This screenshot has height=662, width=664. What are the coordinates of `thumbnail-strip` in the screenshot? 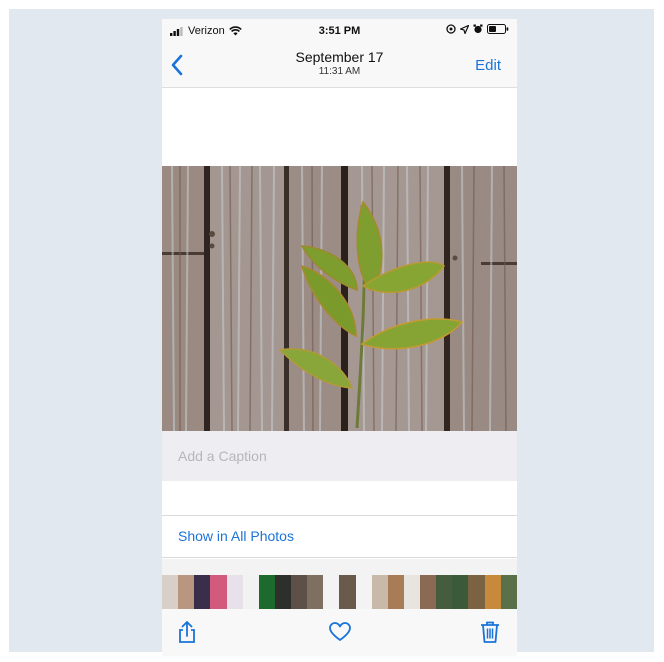 It's located at (339, 592).